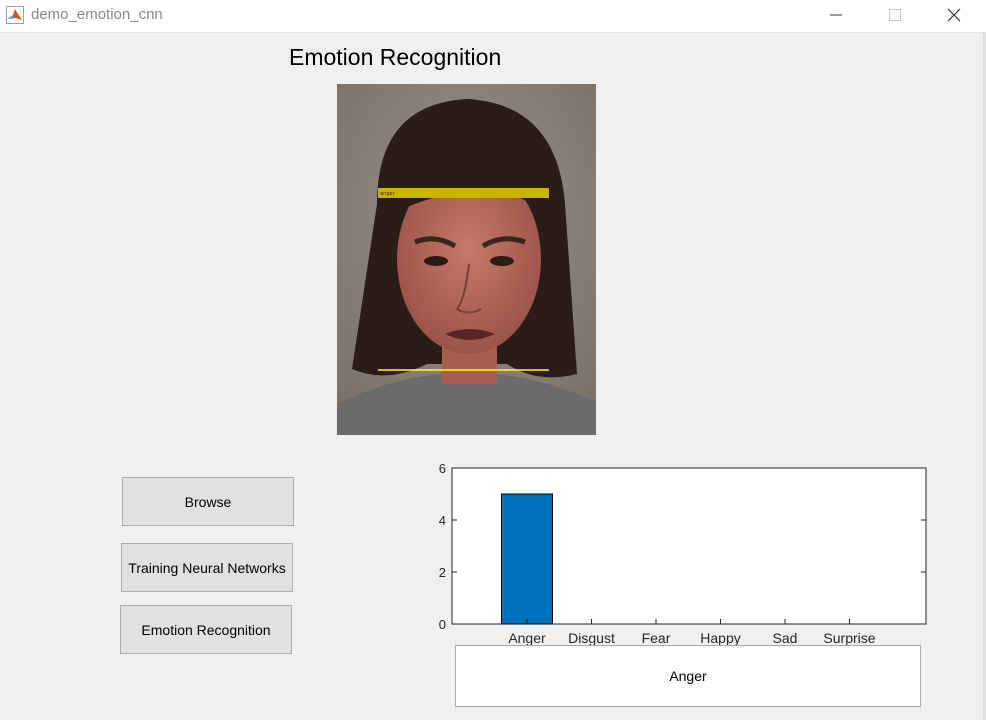 This screenshot has height=720, width=986. I want to click on result-label: Anger, so click(688, 676).